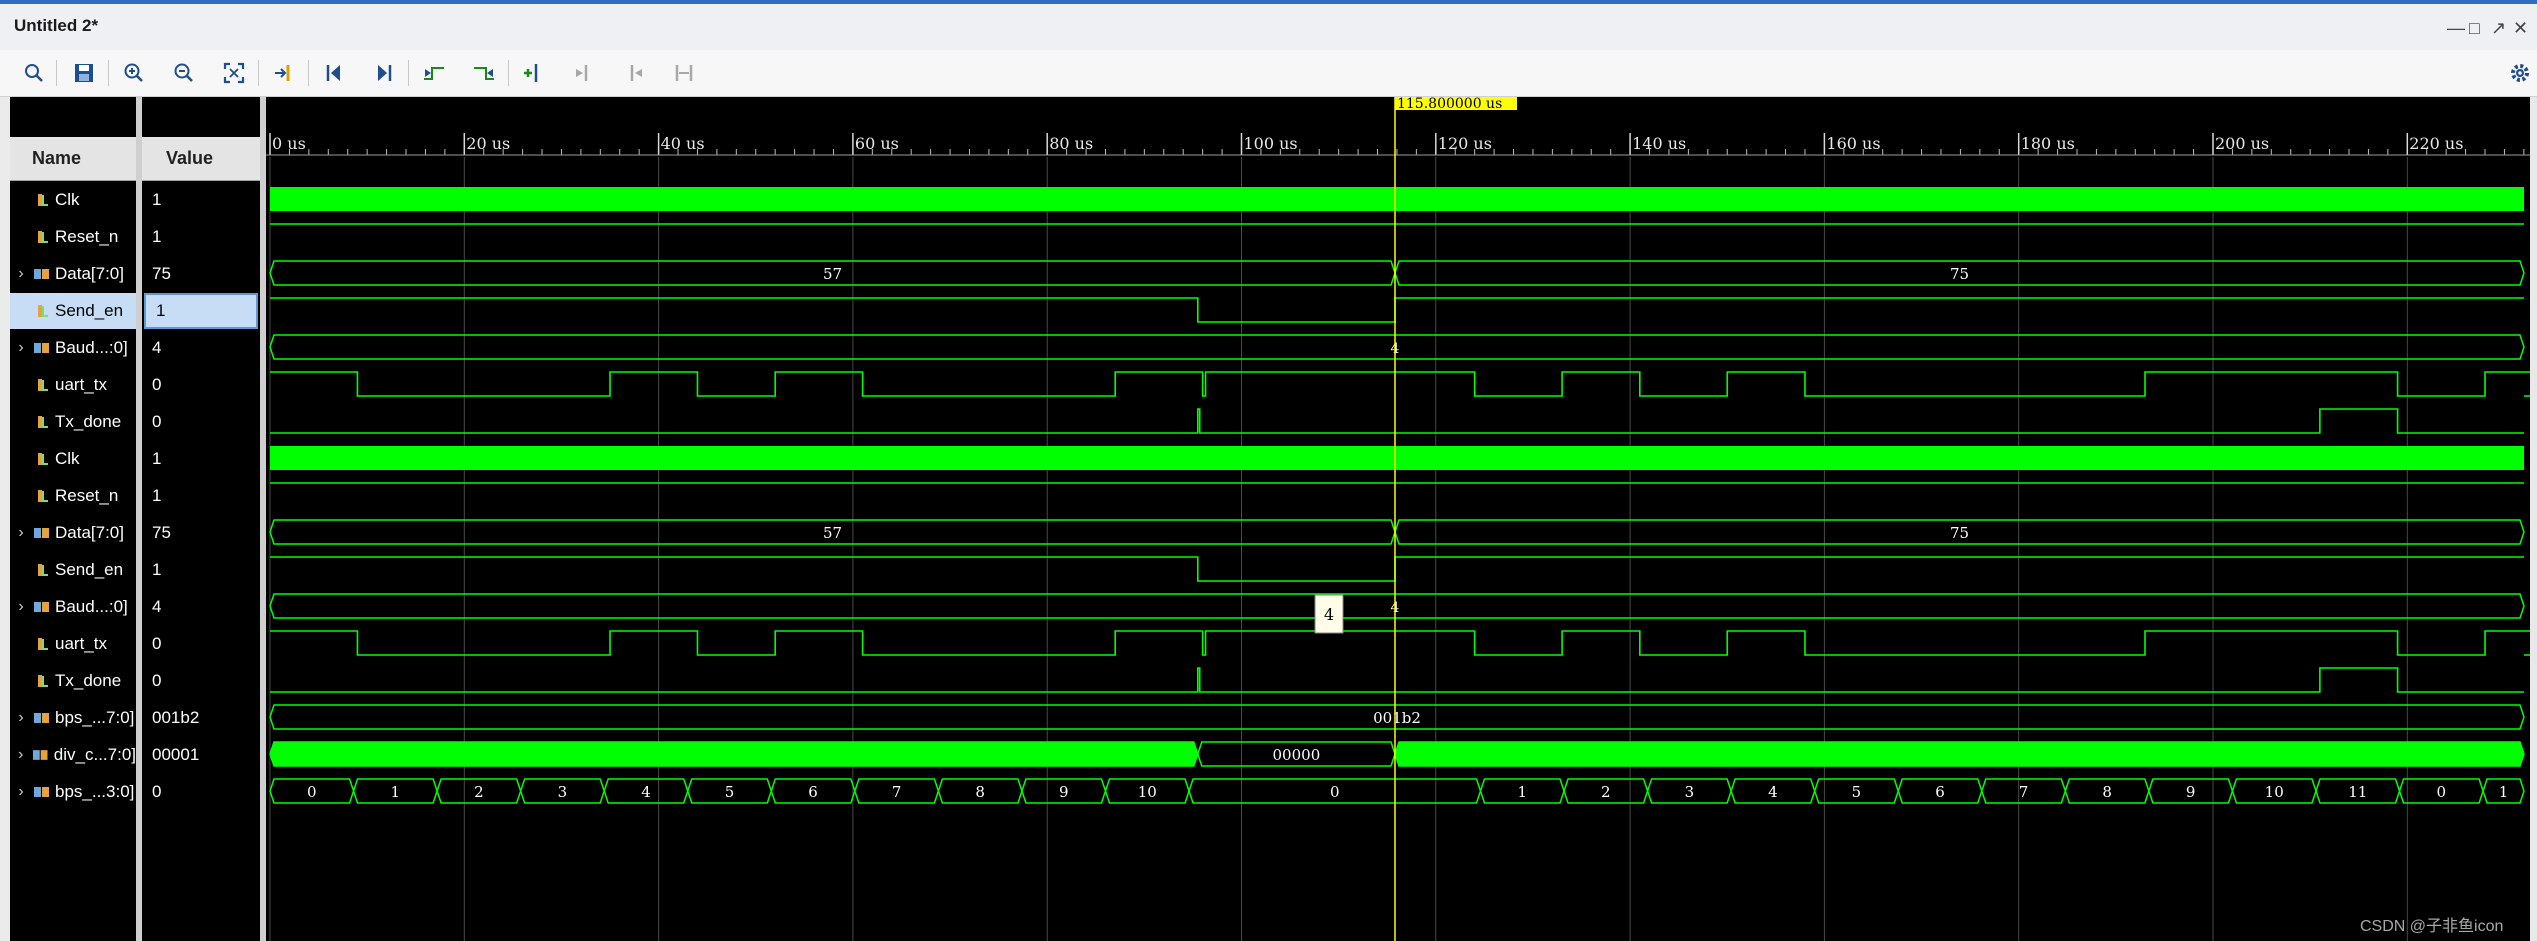  What do you see at coordinates (184, 73) in the screenshot?
I see `zoom-out-icon` at bounding box center [184, 73].